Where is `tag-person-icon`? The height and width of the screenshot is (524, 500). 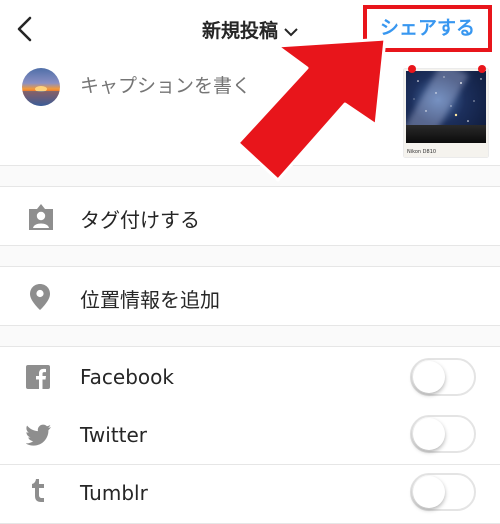
tag-person-icon is located at coordinates (41, 217).